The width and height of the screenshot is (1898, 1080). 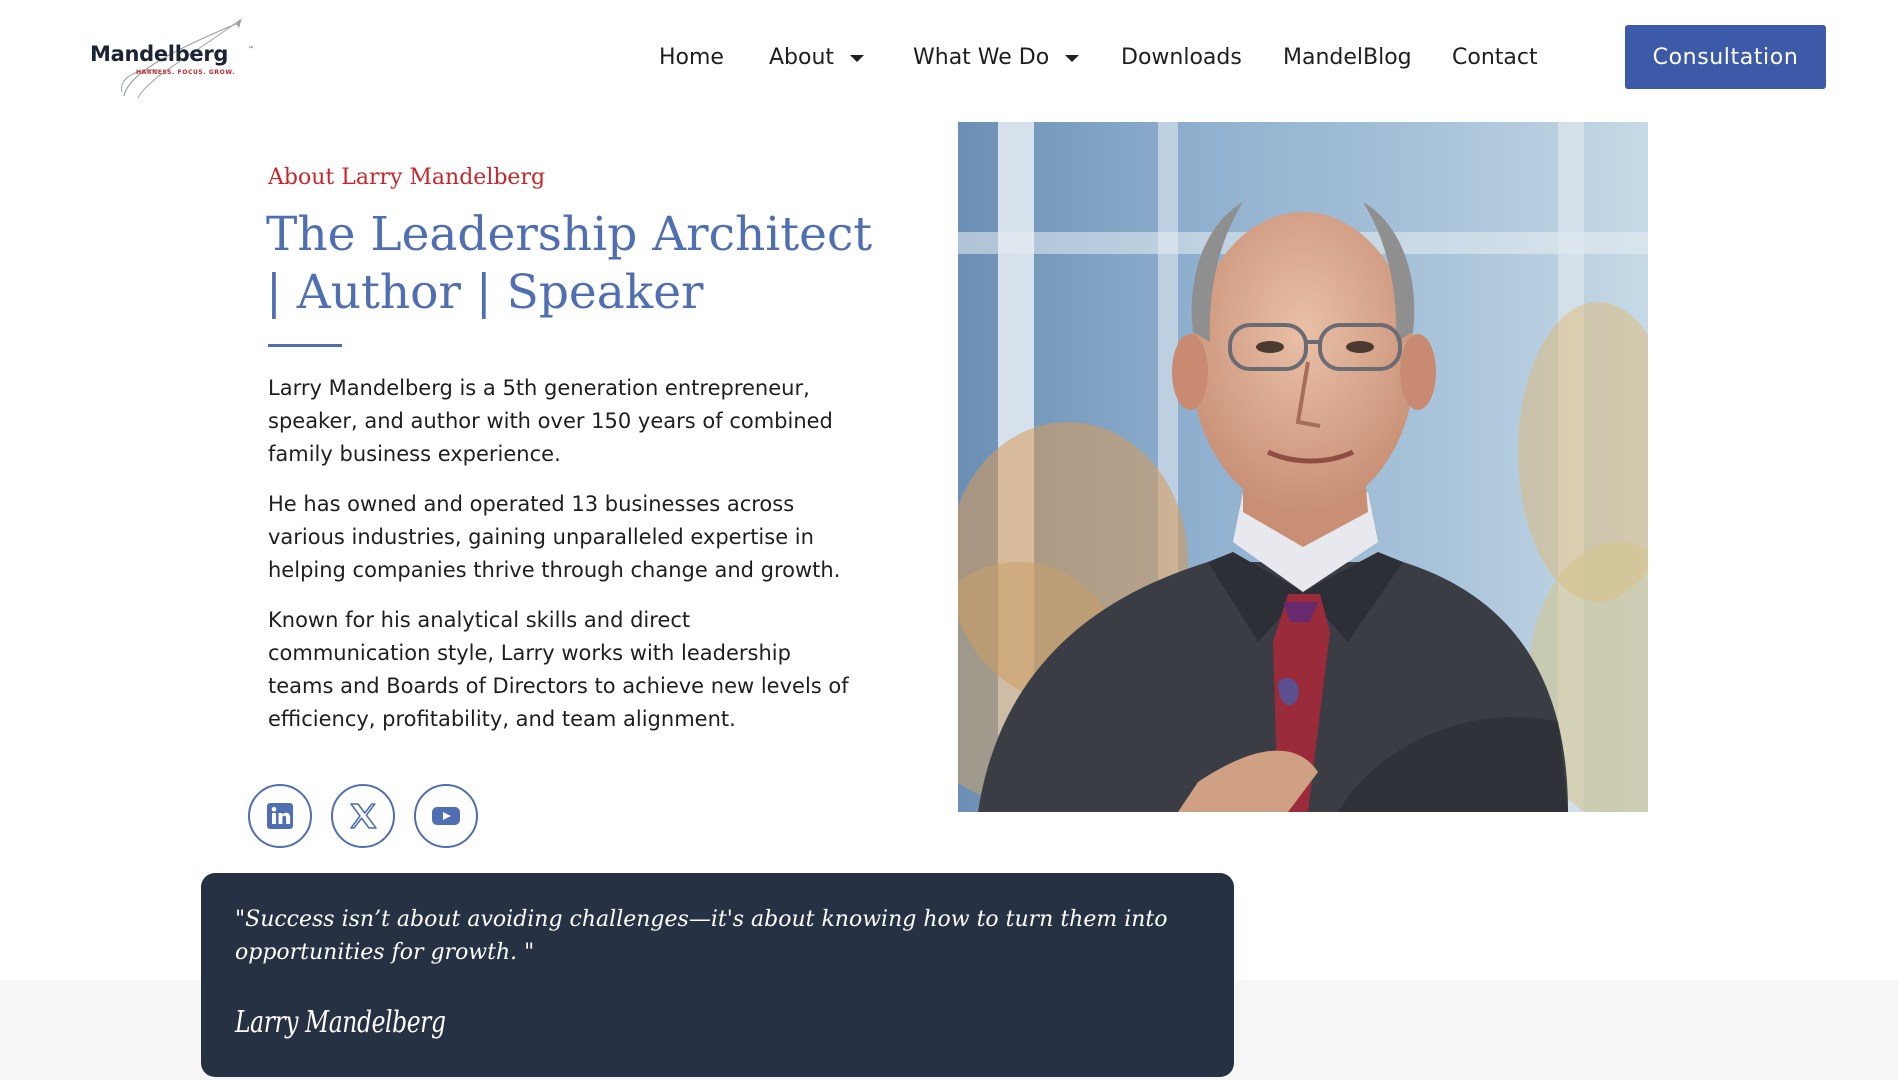 What do you see at coordinates (407, 177) in the screenshot?
I see `about-eyebrow: About Larry Mandelberg` at bounding box center [407, 177].